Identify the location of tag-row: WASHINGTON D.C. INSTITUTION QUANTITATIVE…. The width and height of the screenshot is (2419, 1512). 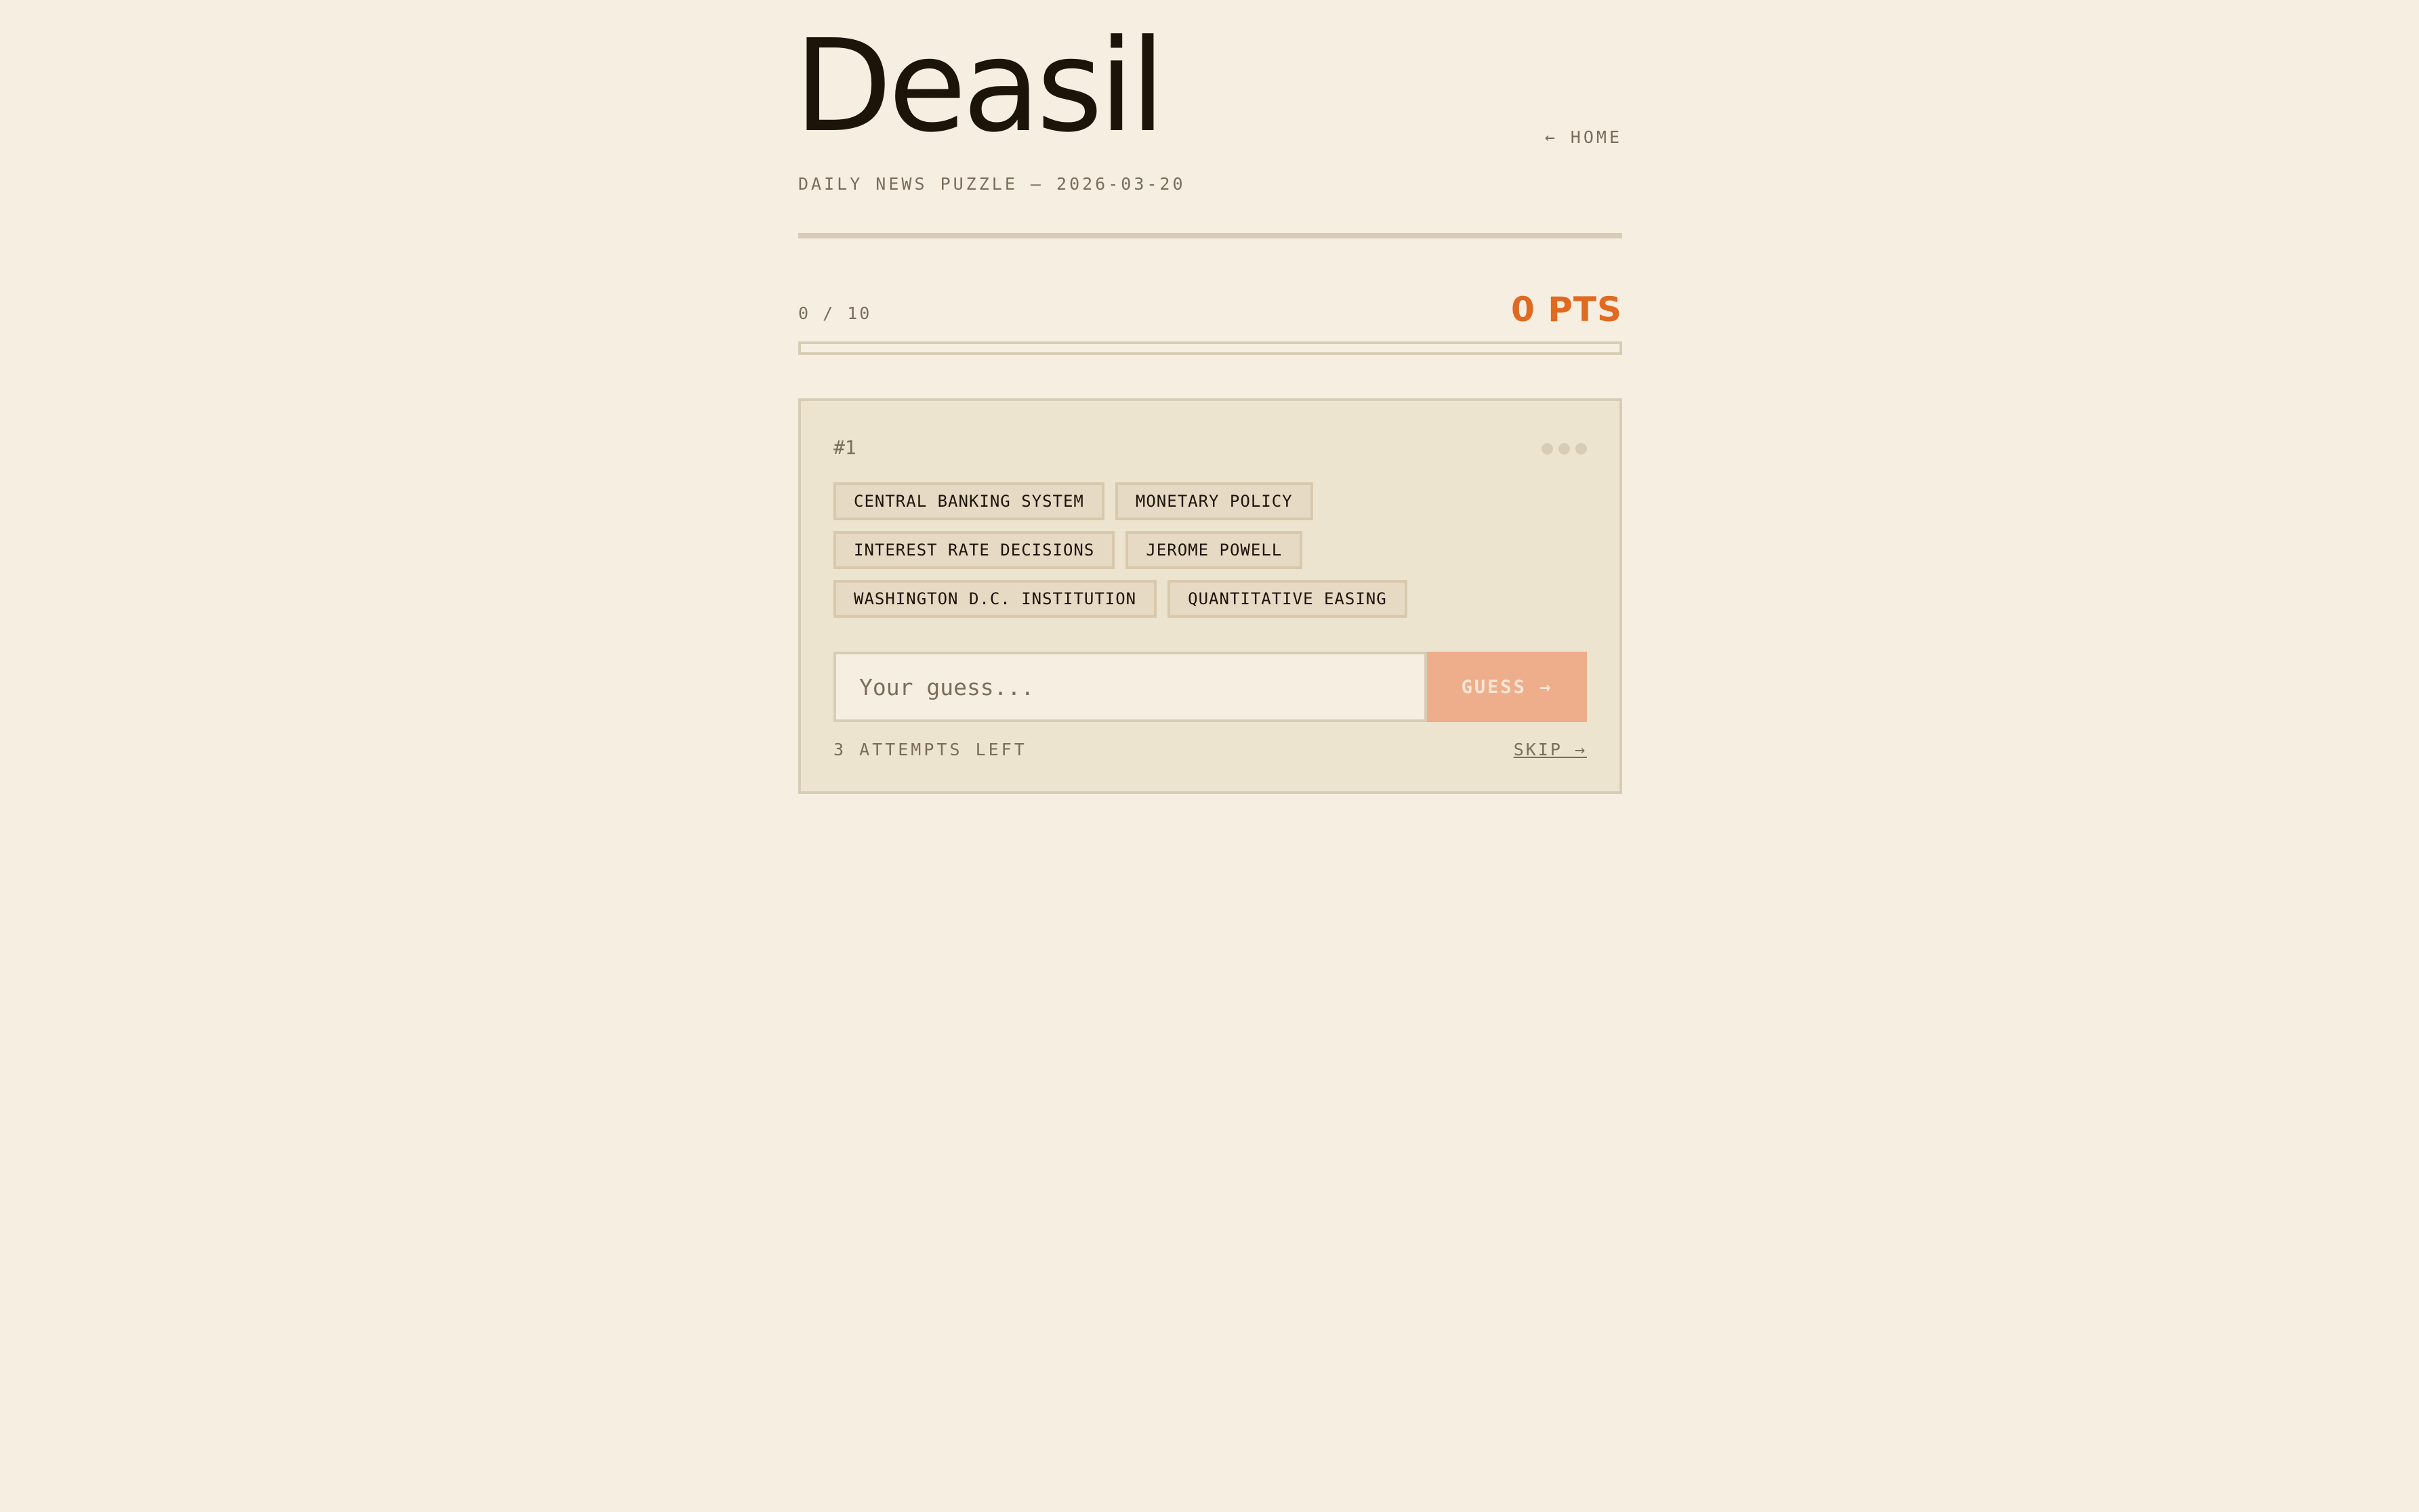
(1206, 599).